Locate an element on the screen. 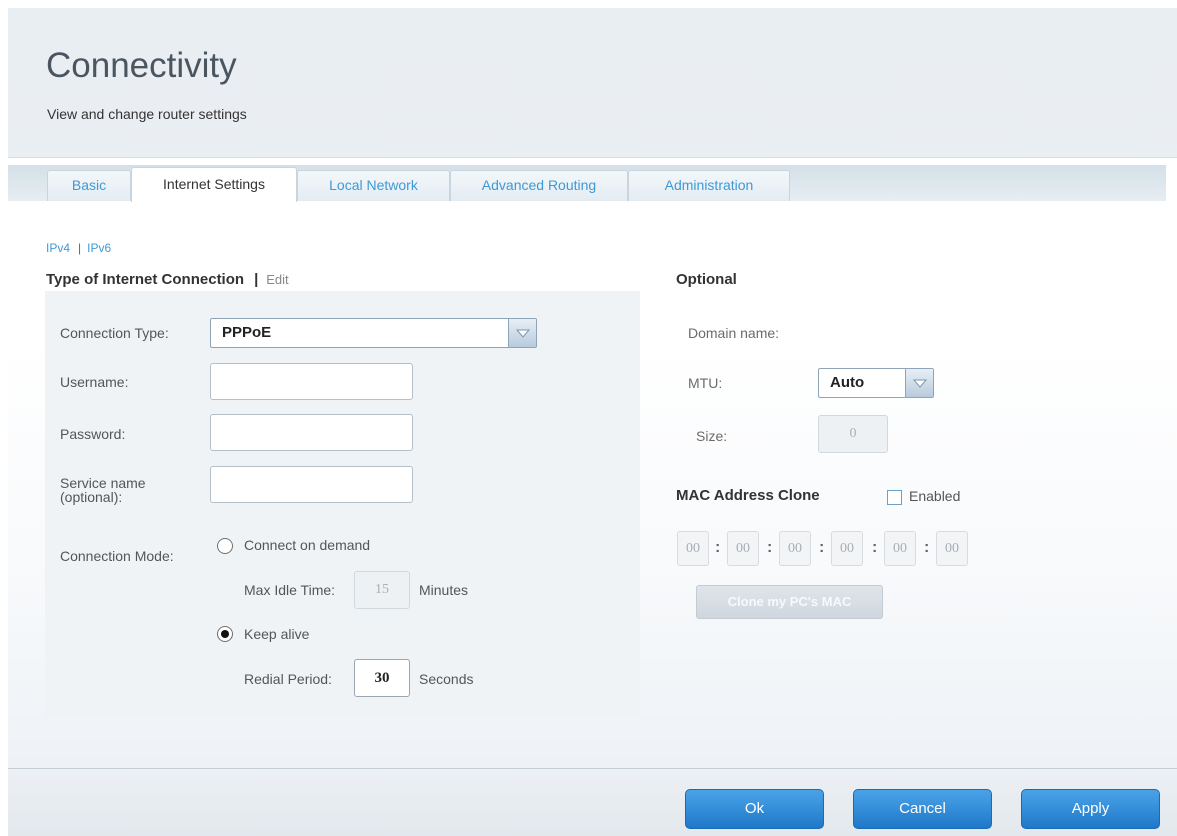  max-idle-time-input: 15 is located at coordinates (382, 590).